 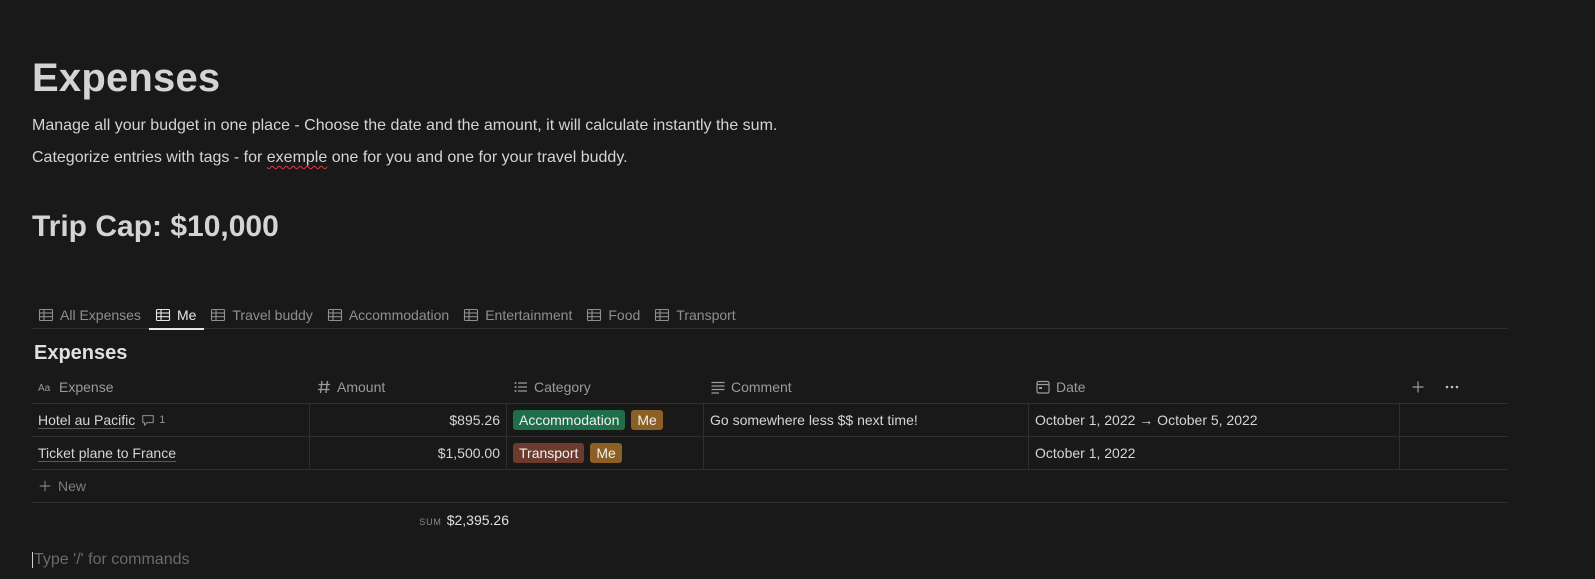 I want to click on column-header-category: Category, so click(x=605, y=386).